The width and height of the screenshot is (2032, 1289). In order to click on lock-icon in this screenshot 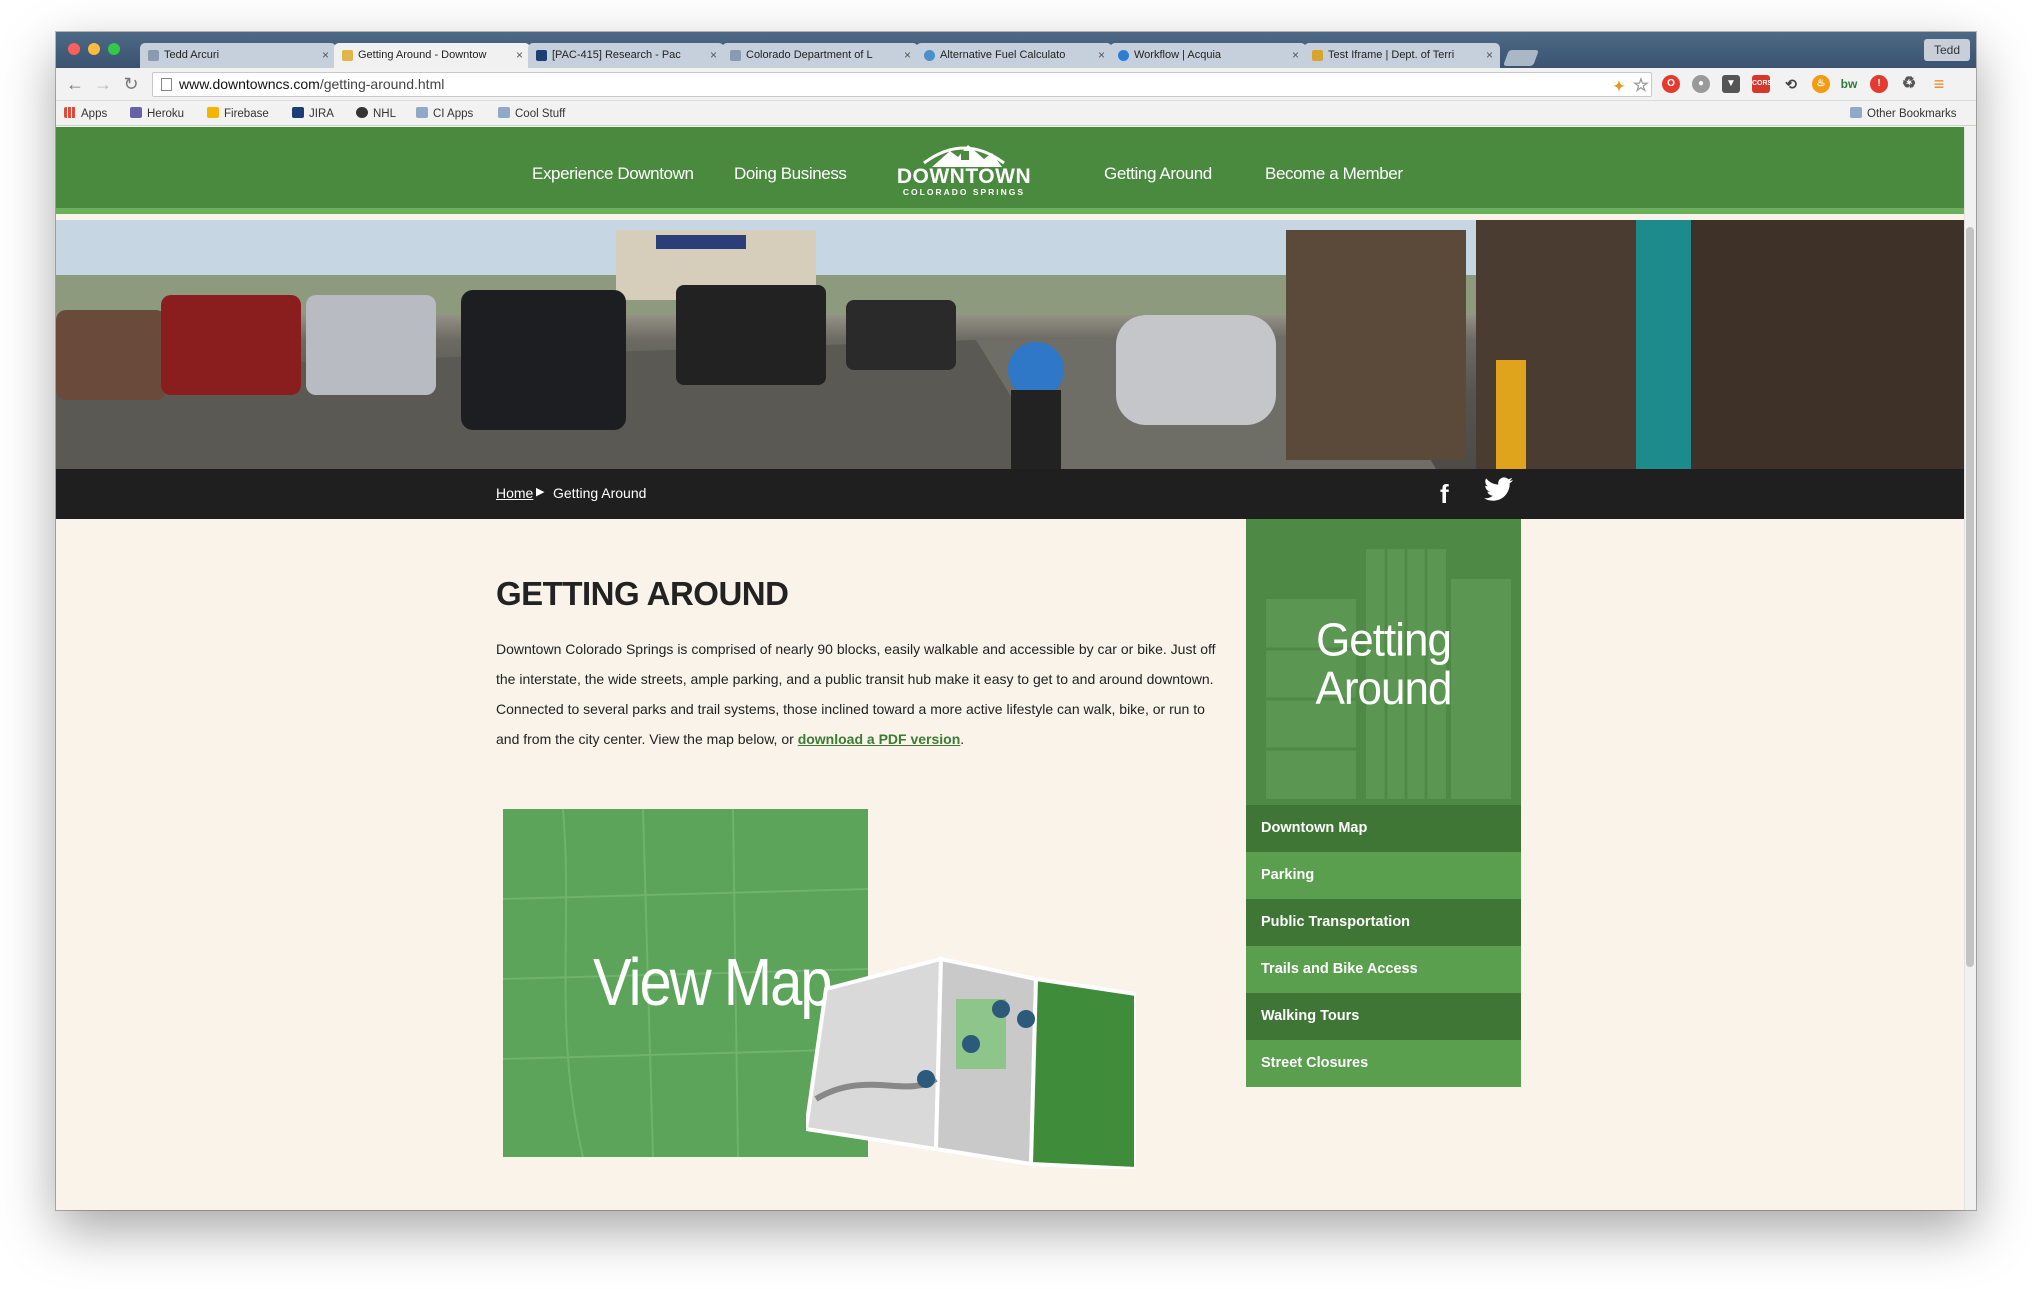, I will do `click(347, 55)`.